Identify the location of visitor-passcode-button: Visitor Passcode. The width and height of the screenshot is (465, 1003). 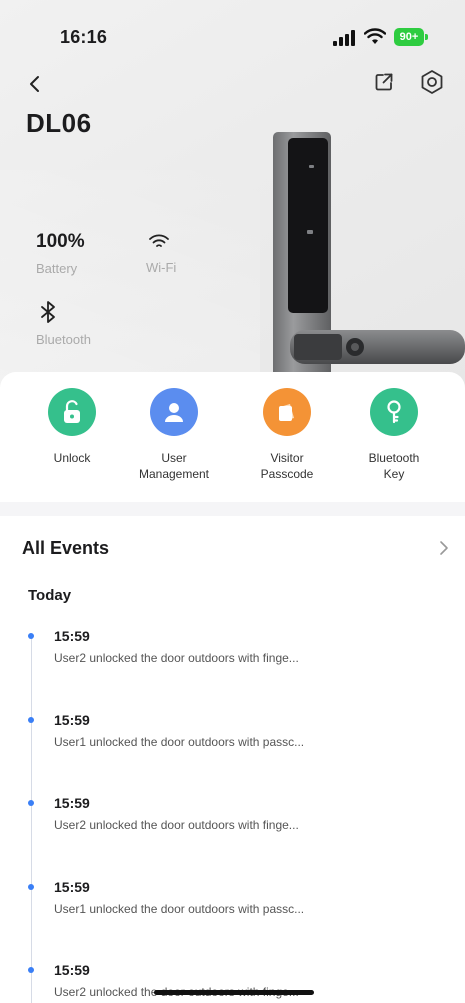
(287, 435).